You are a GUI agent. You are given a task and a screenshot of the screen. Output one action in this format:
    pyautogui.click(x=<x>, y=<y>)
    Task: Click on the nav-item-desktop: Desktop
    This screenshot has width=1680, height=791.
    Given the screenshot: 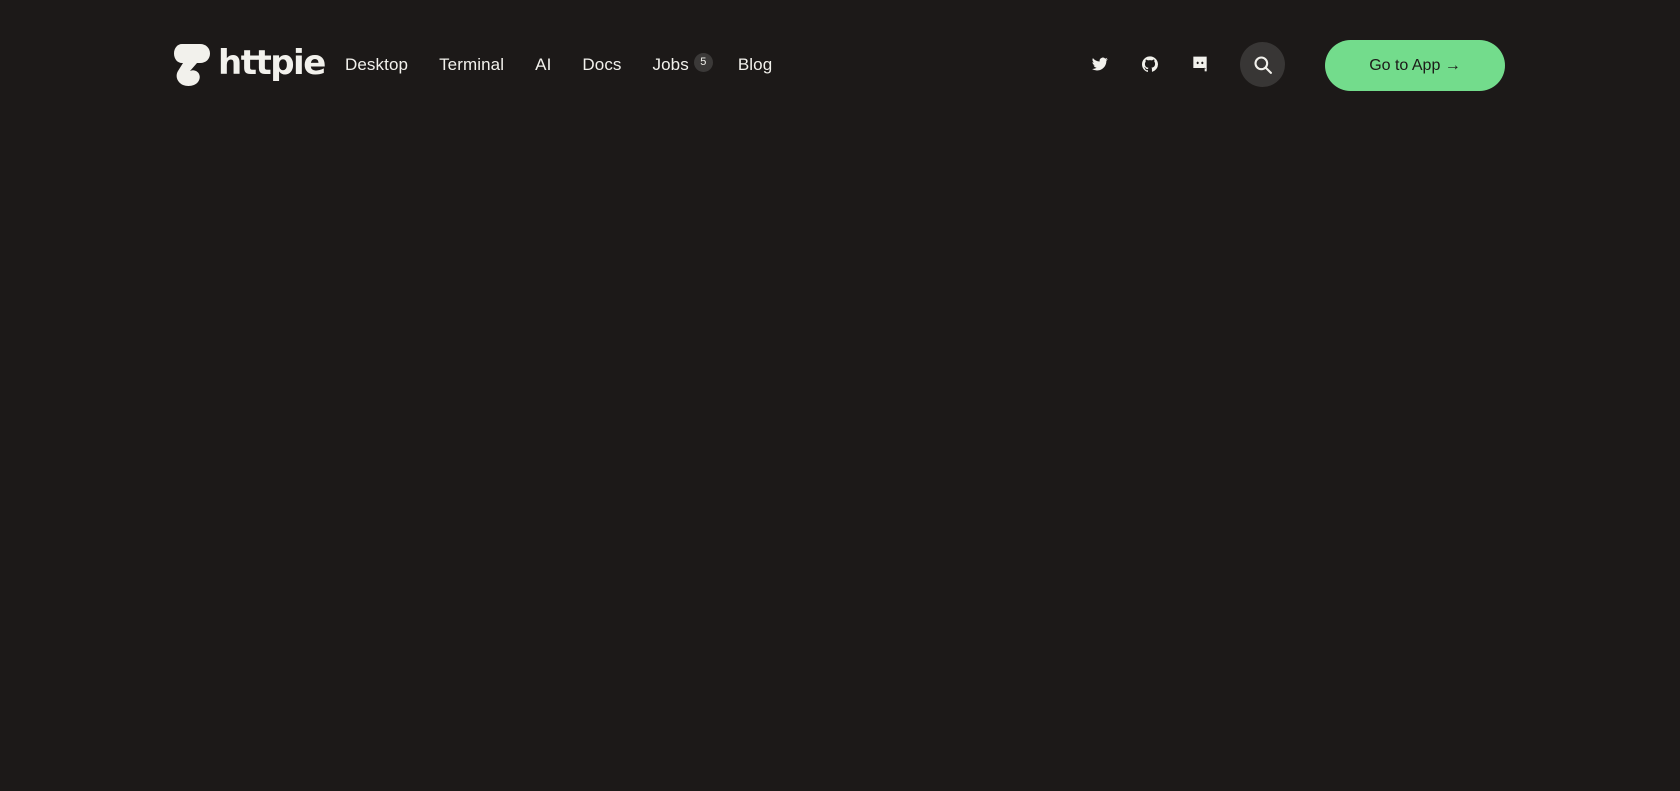 What is the action you would take?
    pyautogui.click(x=376, y=65)
    